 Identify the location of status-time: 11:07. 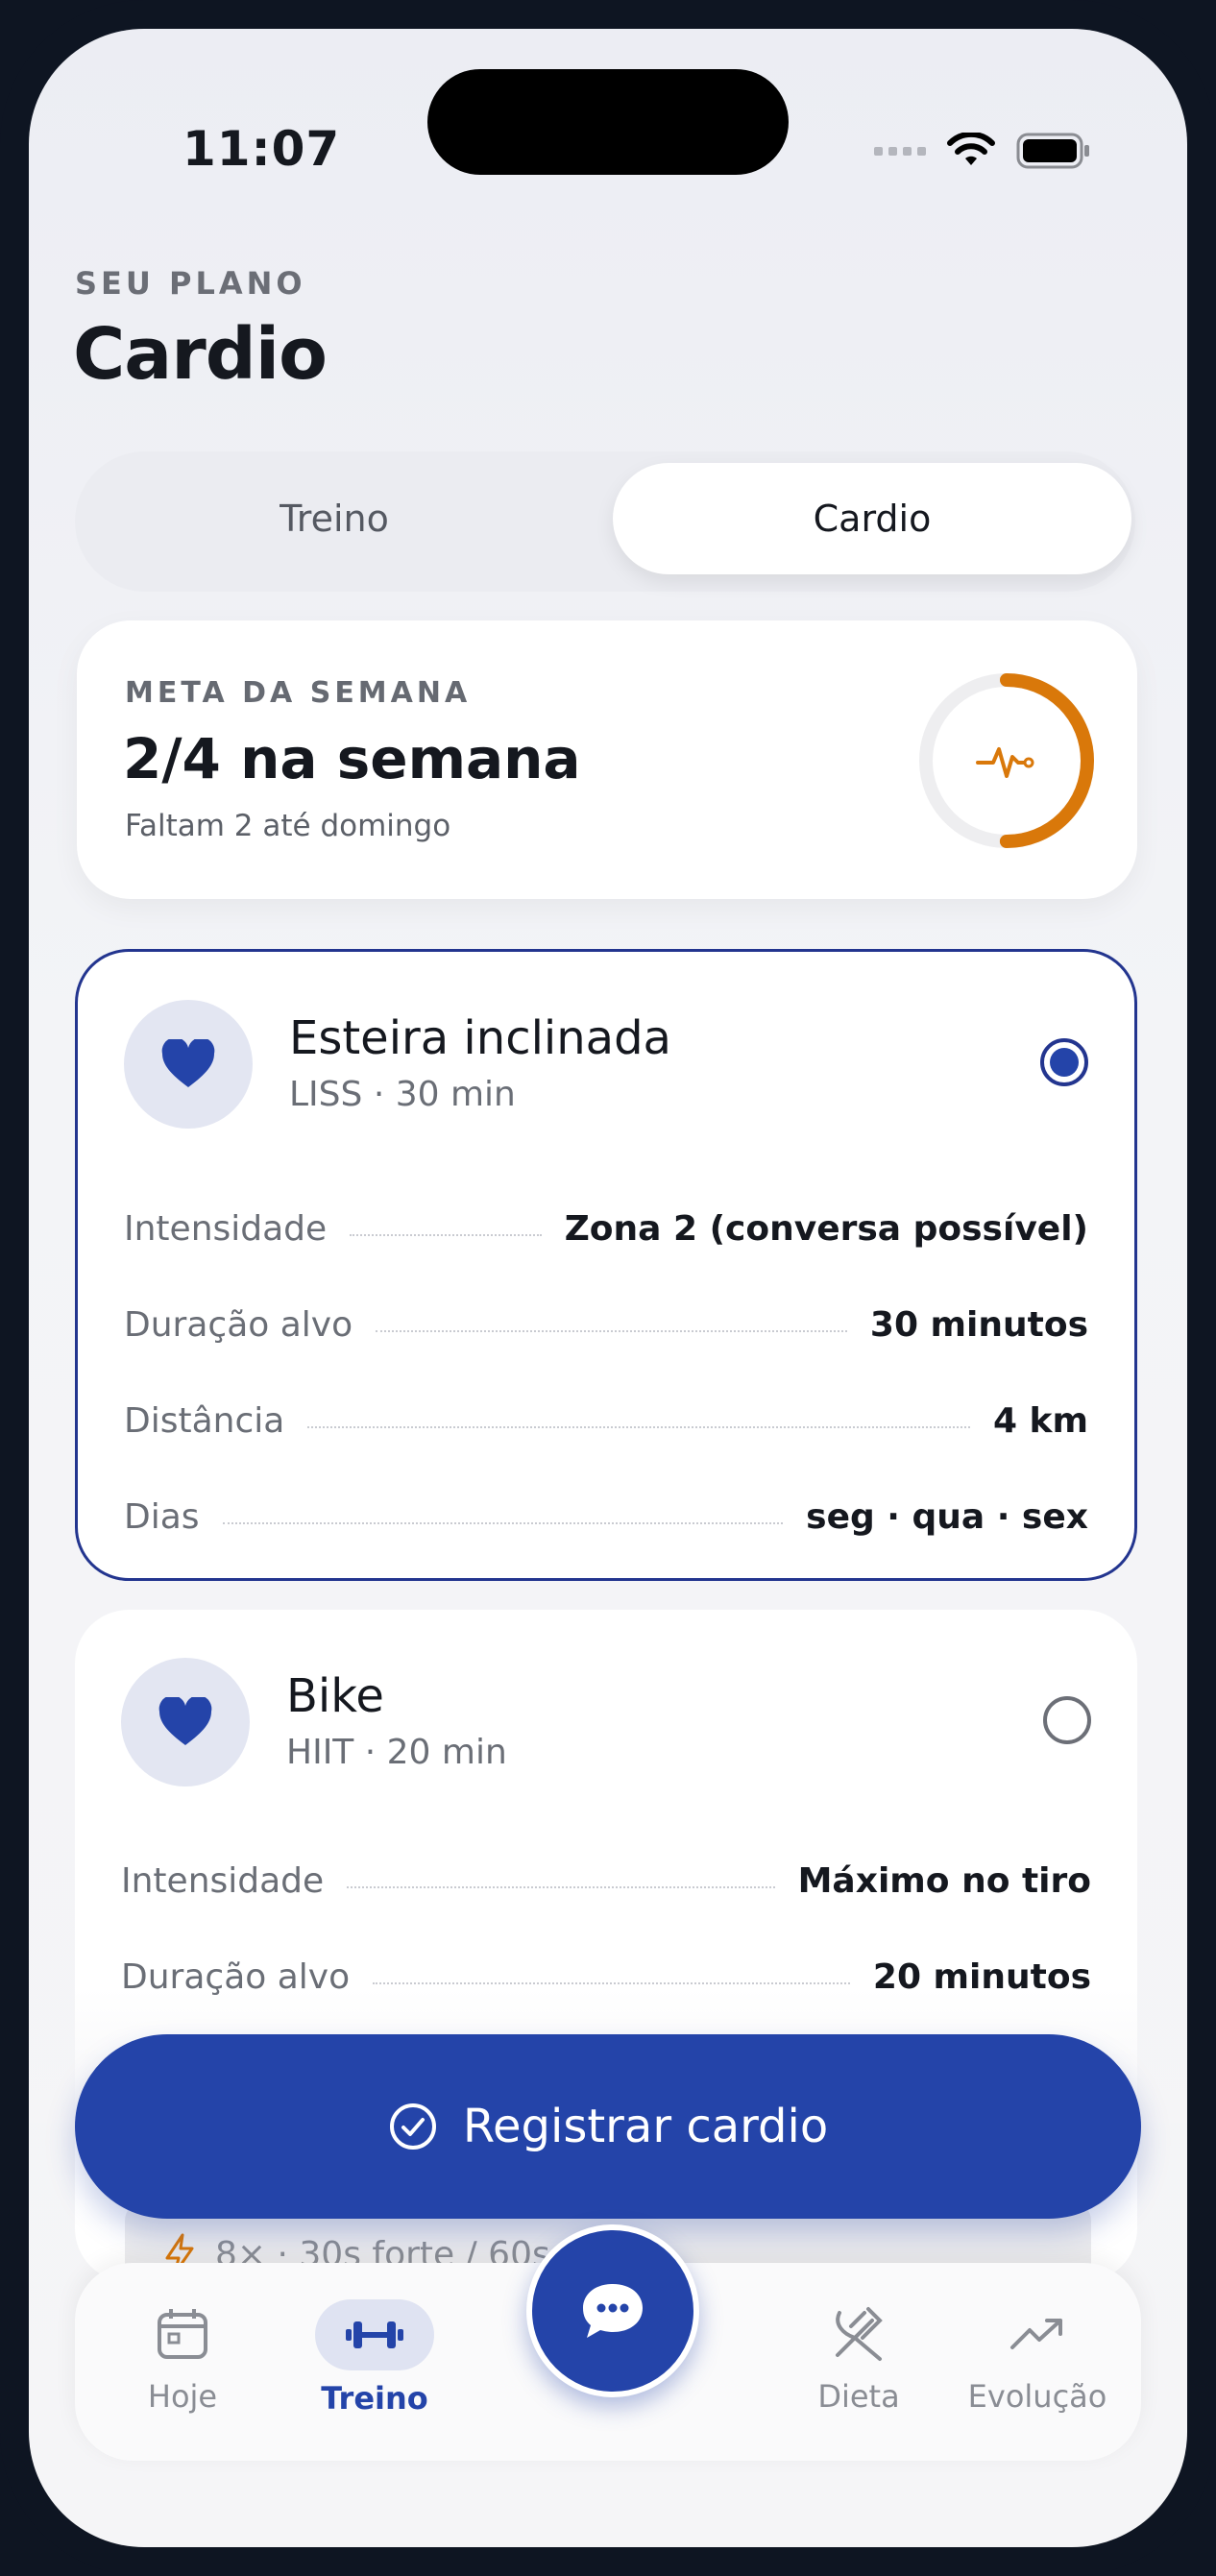
(261, 149).